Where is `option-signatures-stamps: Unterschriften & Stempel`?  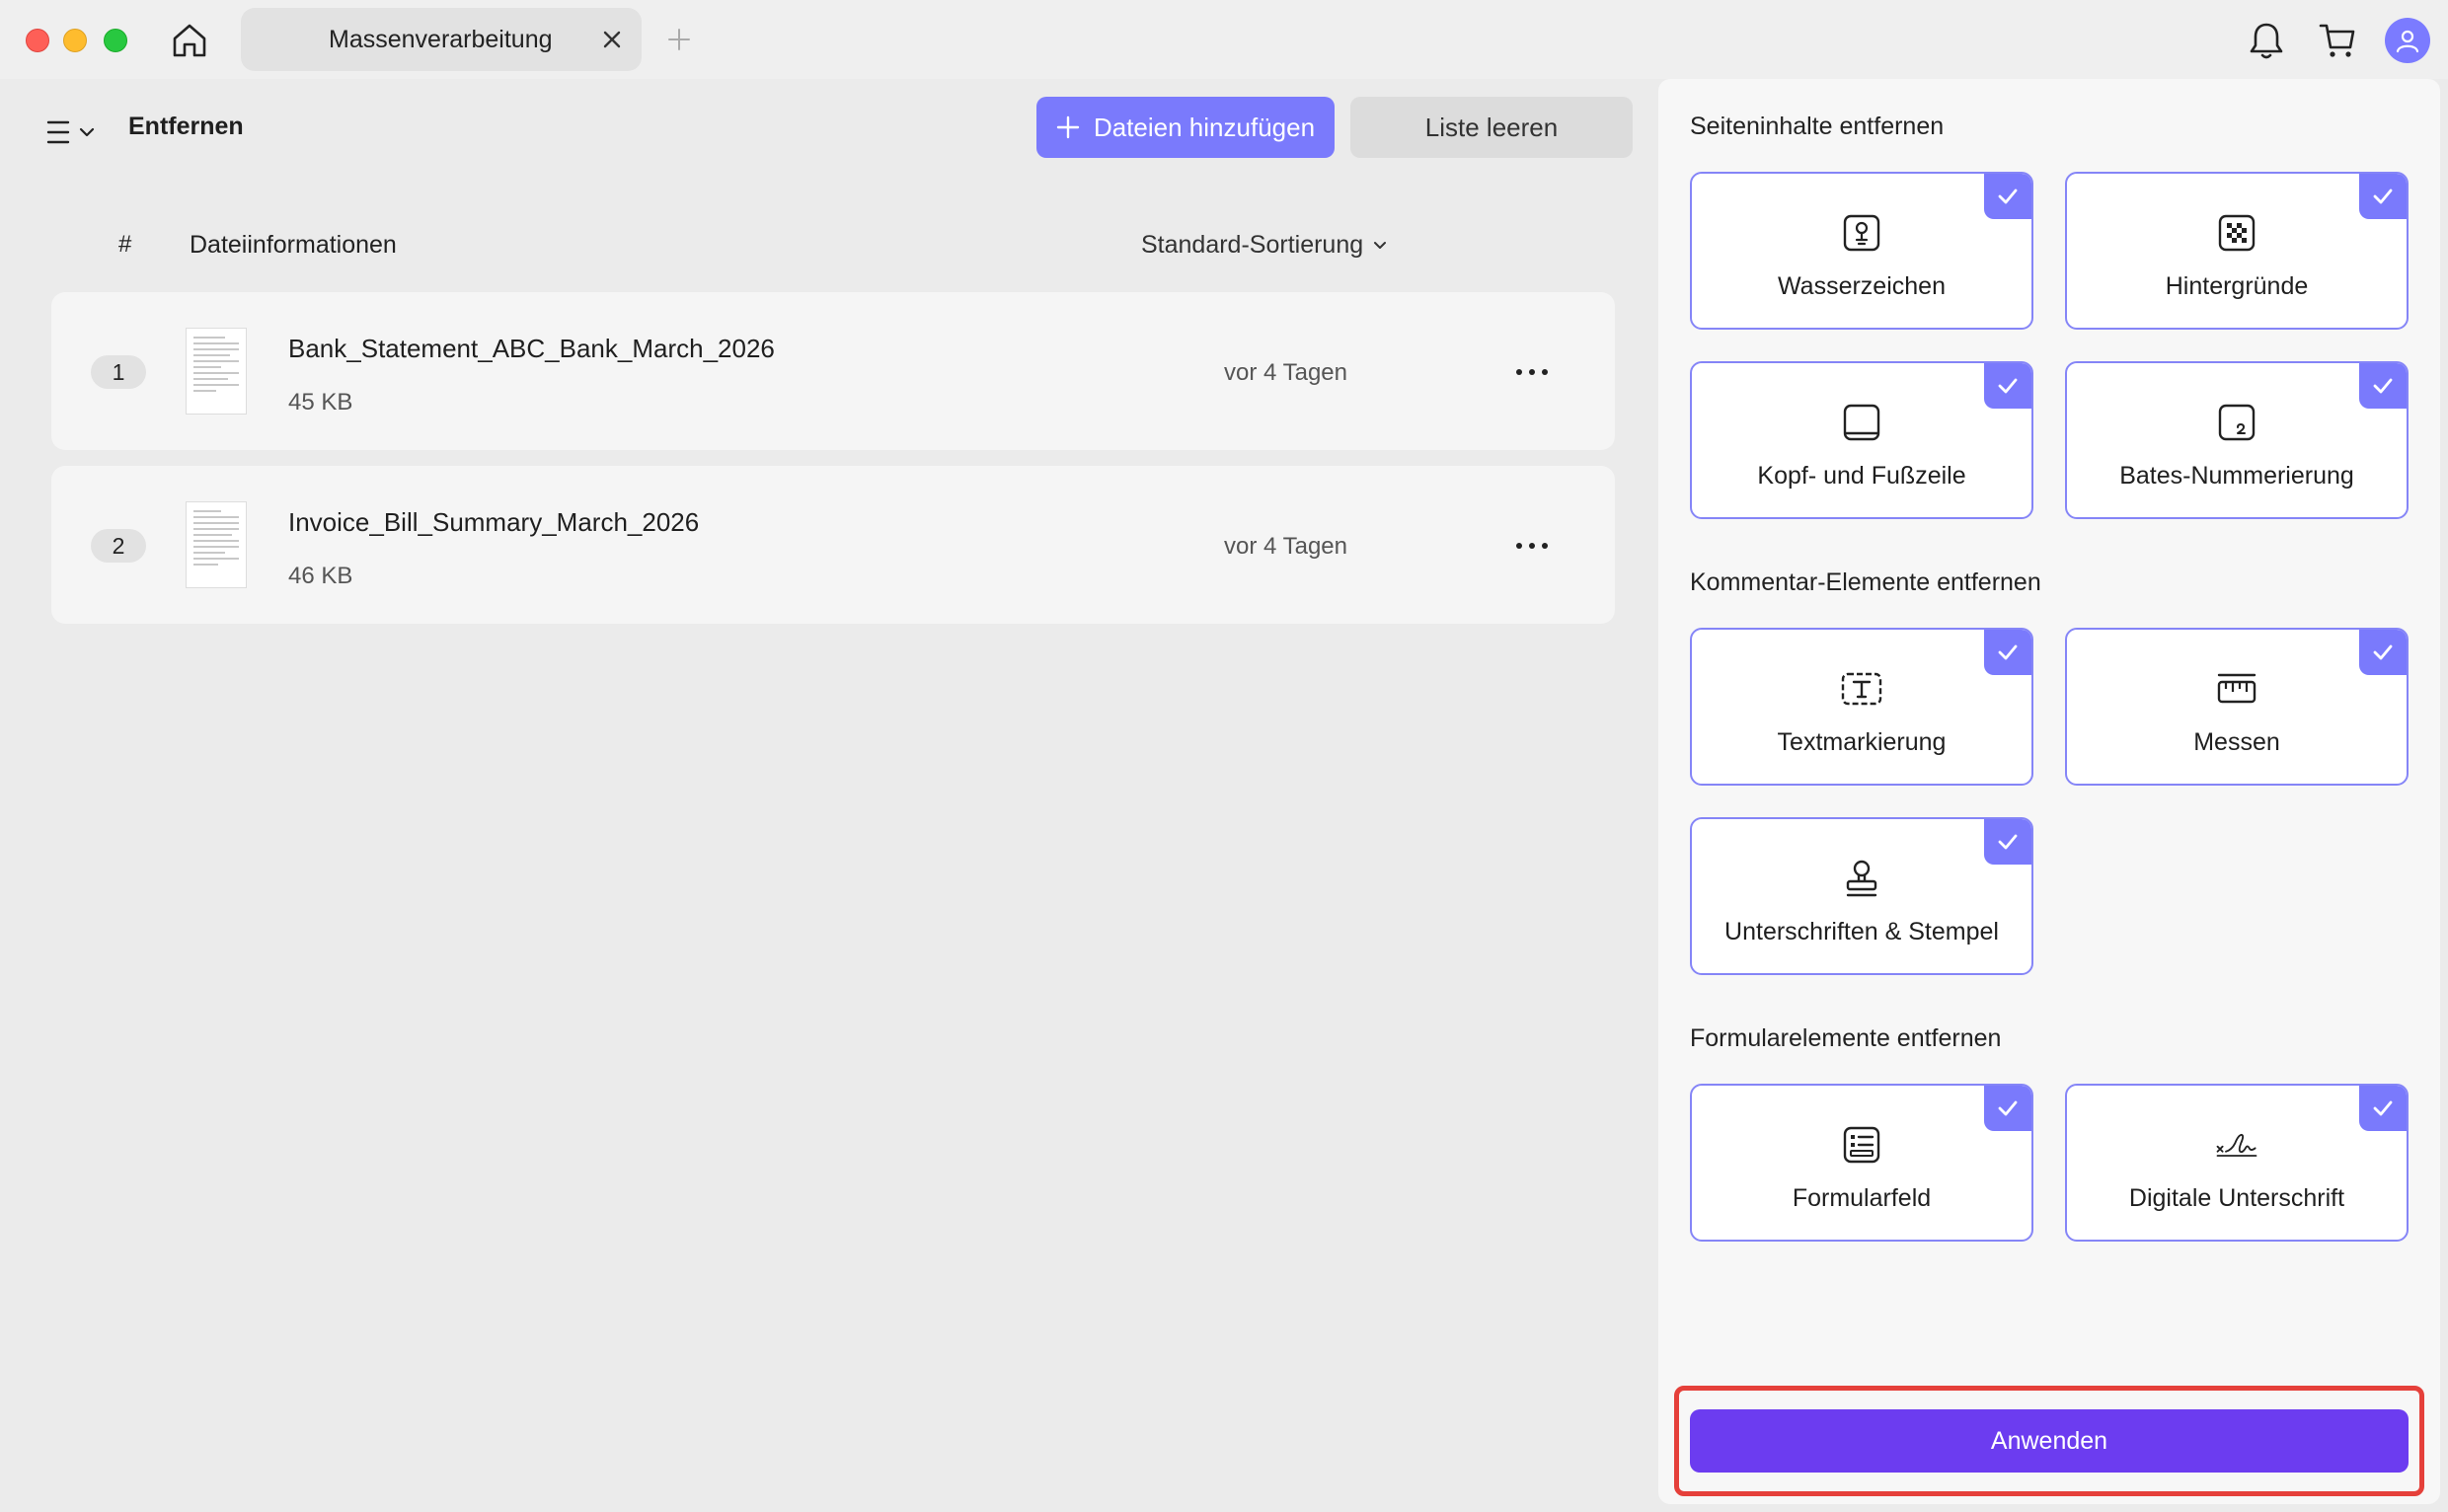
option-signatures-stamps: Unterschriften & Stempel is located at coordinates (1861, 896).